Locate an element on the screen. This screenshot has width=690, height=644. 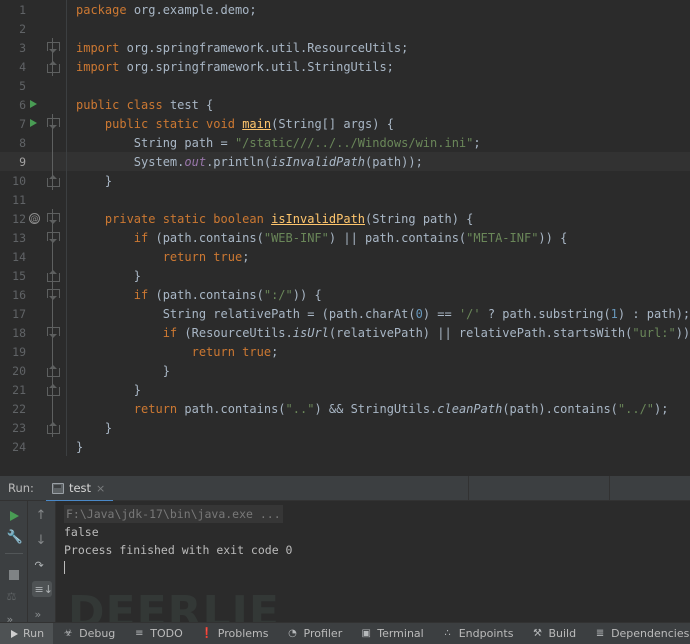
code-line-2: 2 is located at coordinates (345, 28).